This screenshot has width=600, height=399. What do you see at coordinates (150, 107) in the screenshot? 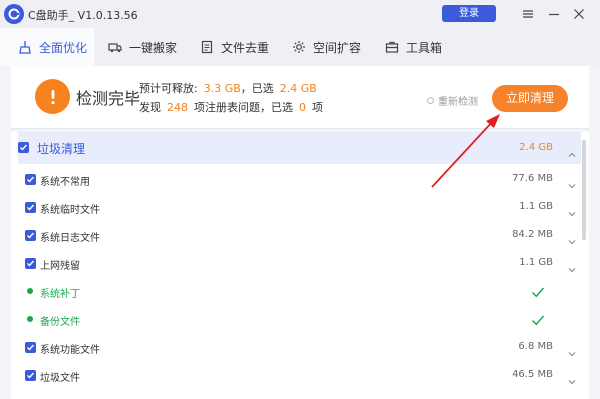
I see `found-label: 发现` at bounding box center [150, 107].